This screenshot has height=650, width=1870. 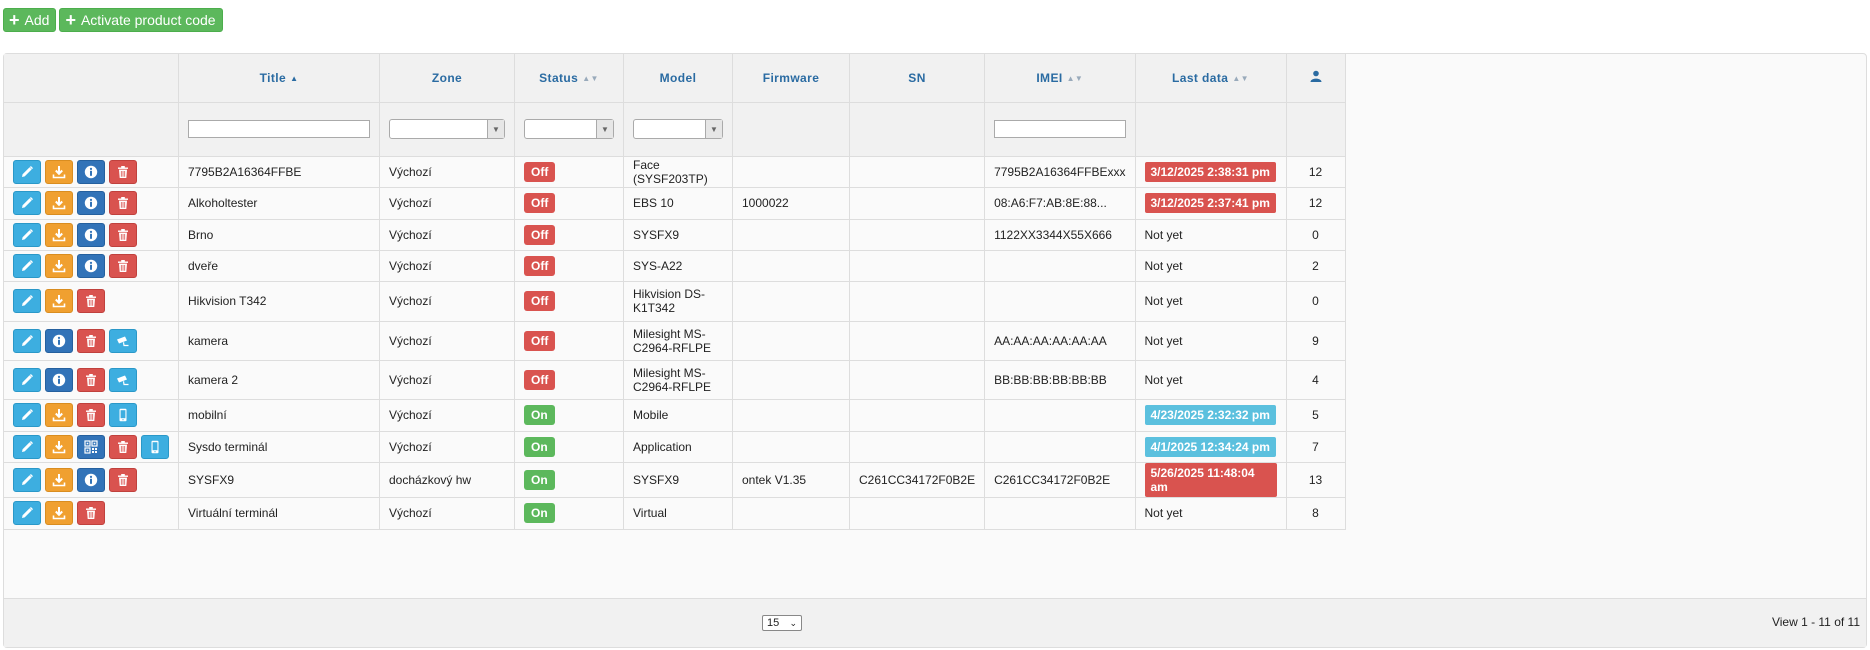 I want to click on table-row: dveře Výchozí Off SYS-A22 Not yet 2, so click(x=675, y=266).